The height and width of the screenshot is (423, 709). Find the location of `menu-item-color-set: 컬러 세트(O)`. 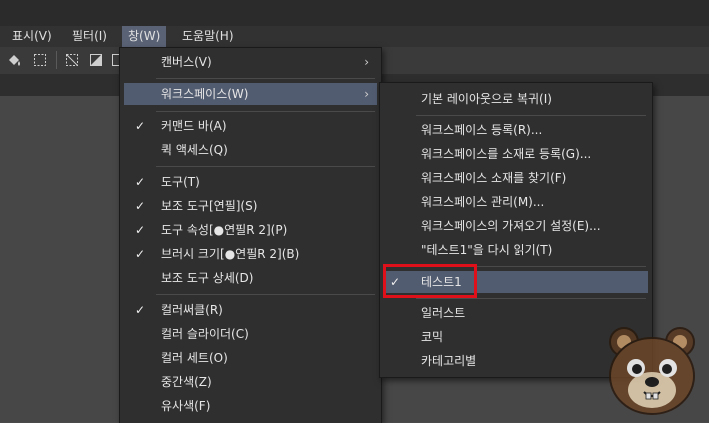

menu-item-color-set: 컬러 세트(O) is located at coordinates (250, 358).